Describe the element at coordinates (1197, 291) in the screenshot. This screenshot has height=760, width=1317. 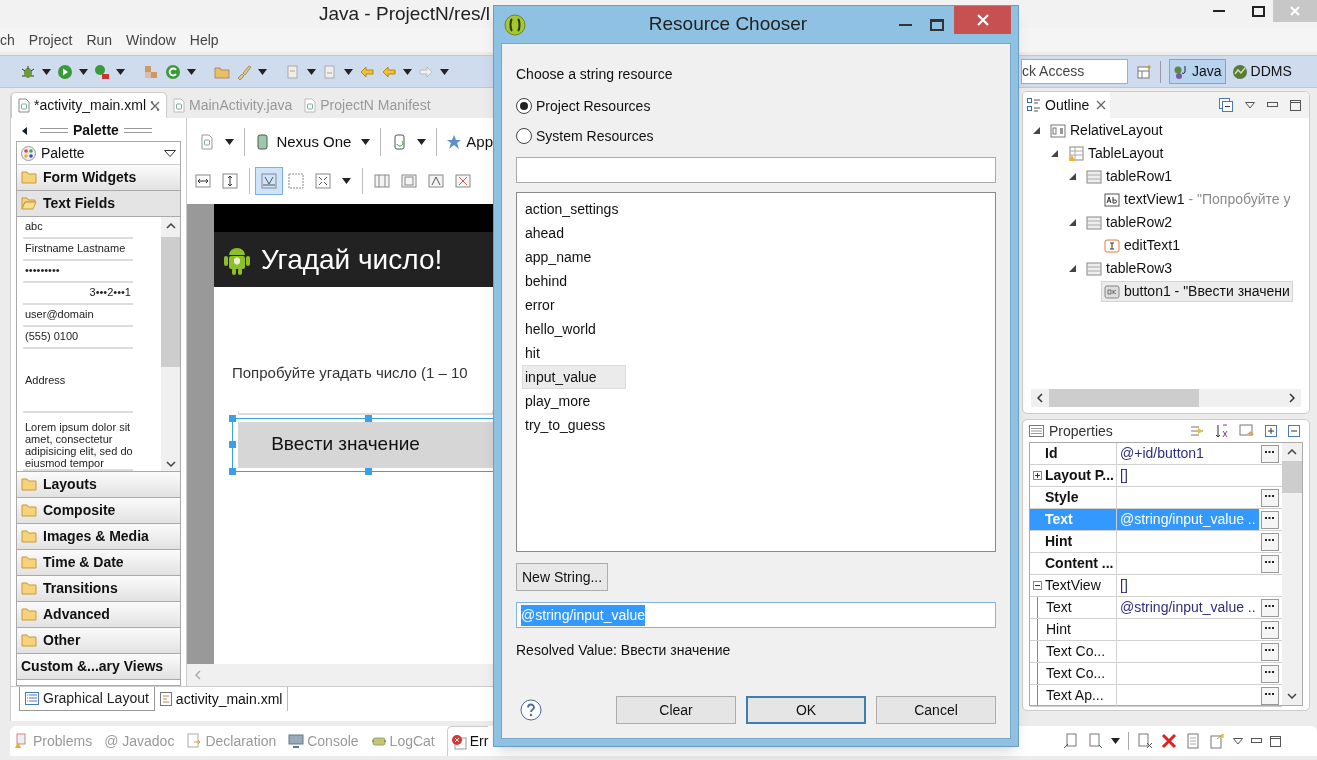
I see `tree-item: button1 - "Ввести значени` at that location.